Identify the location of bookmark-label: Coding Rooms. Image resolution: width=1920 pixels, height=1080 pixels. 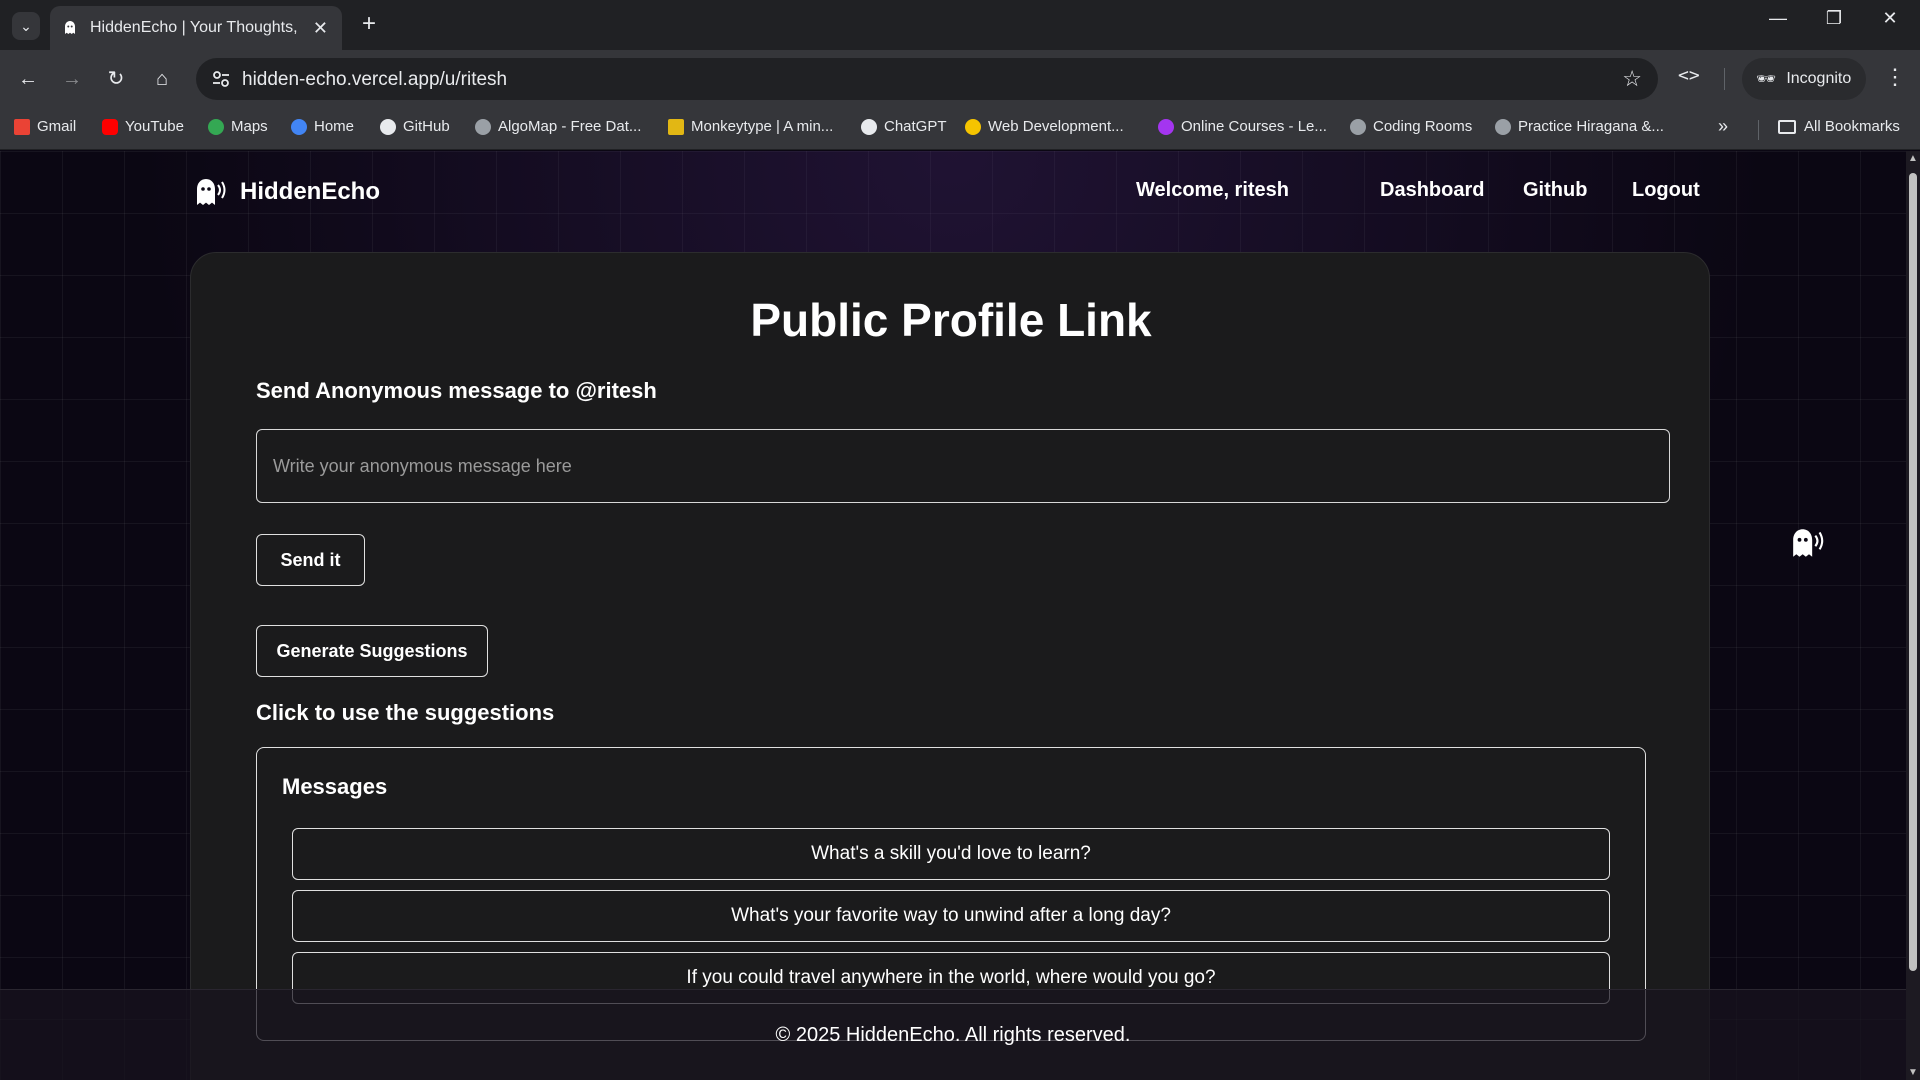
(1423, 126).